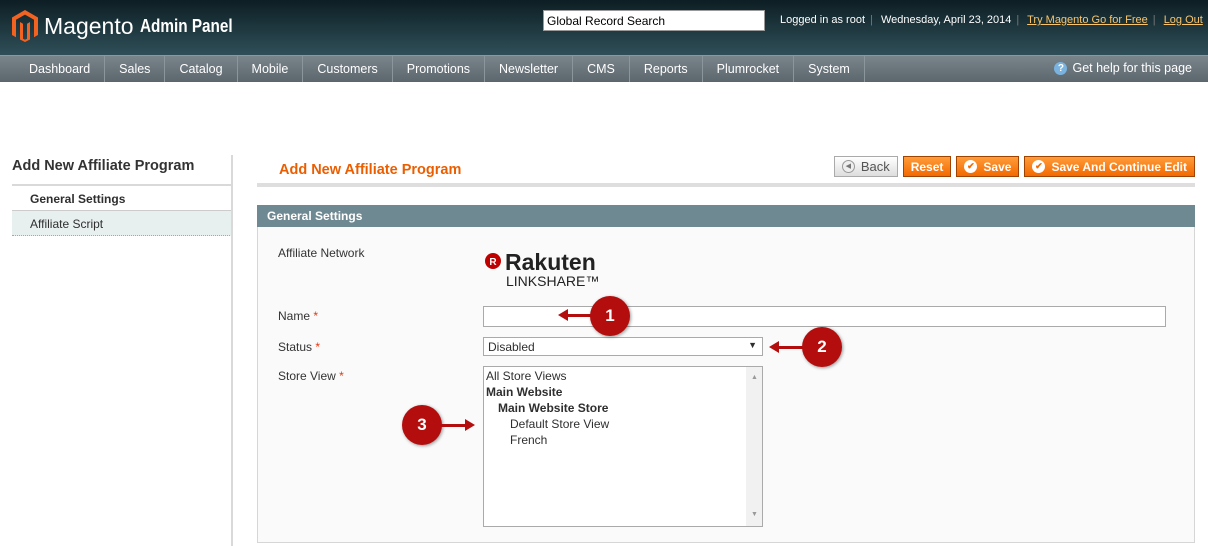  What do you see at coordinates (370, 170) in the screenshot?
I see `page-title: Add New Affiliate Program` at bounding box center [370, 170].